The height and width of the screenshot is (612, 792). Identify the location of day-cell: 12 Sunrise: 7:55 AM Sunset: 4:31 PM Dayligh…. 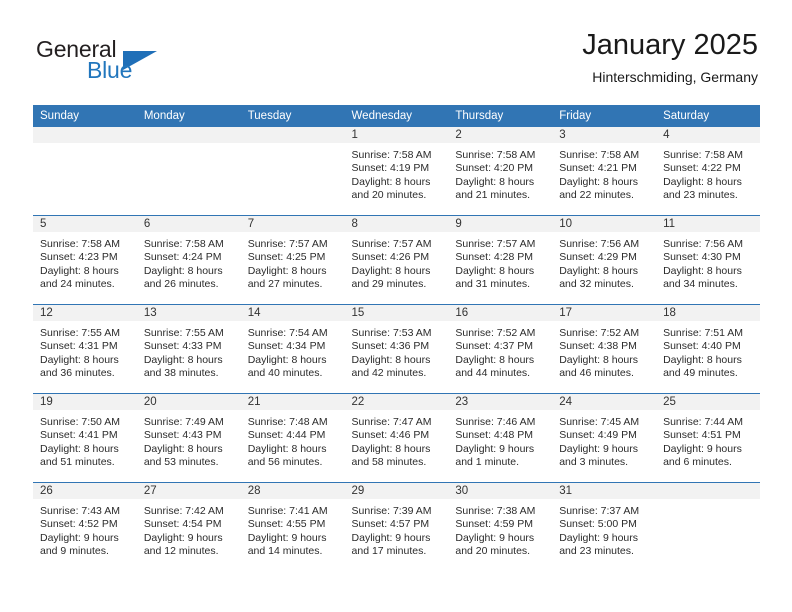
(85, 349).